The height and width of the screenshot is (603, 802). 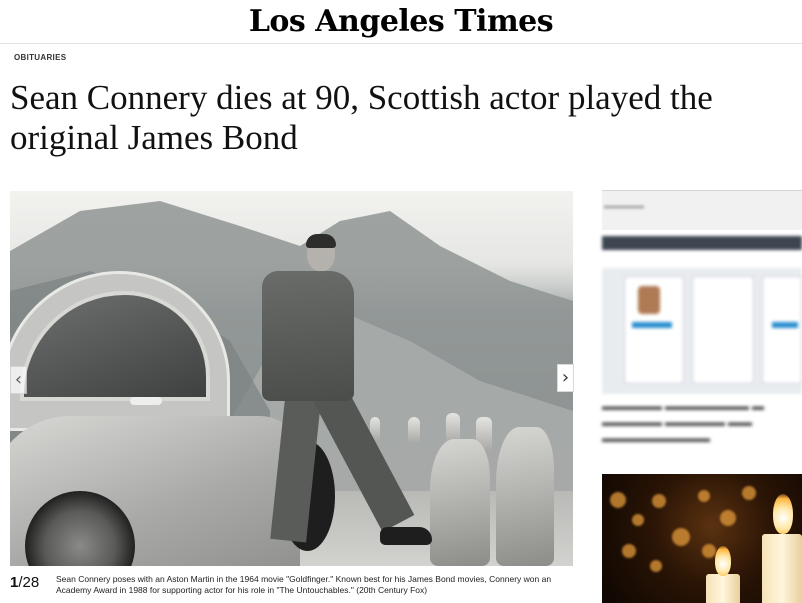 What do you see at coordinates (565, 378) in the screenshot?
I see `chevron-right-icon: ›` at bounding box center [565, 378].